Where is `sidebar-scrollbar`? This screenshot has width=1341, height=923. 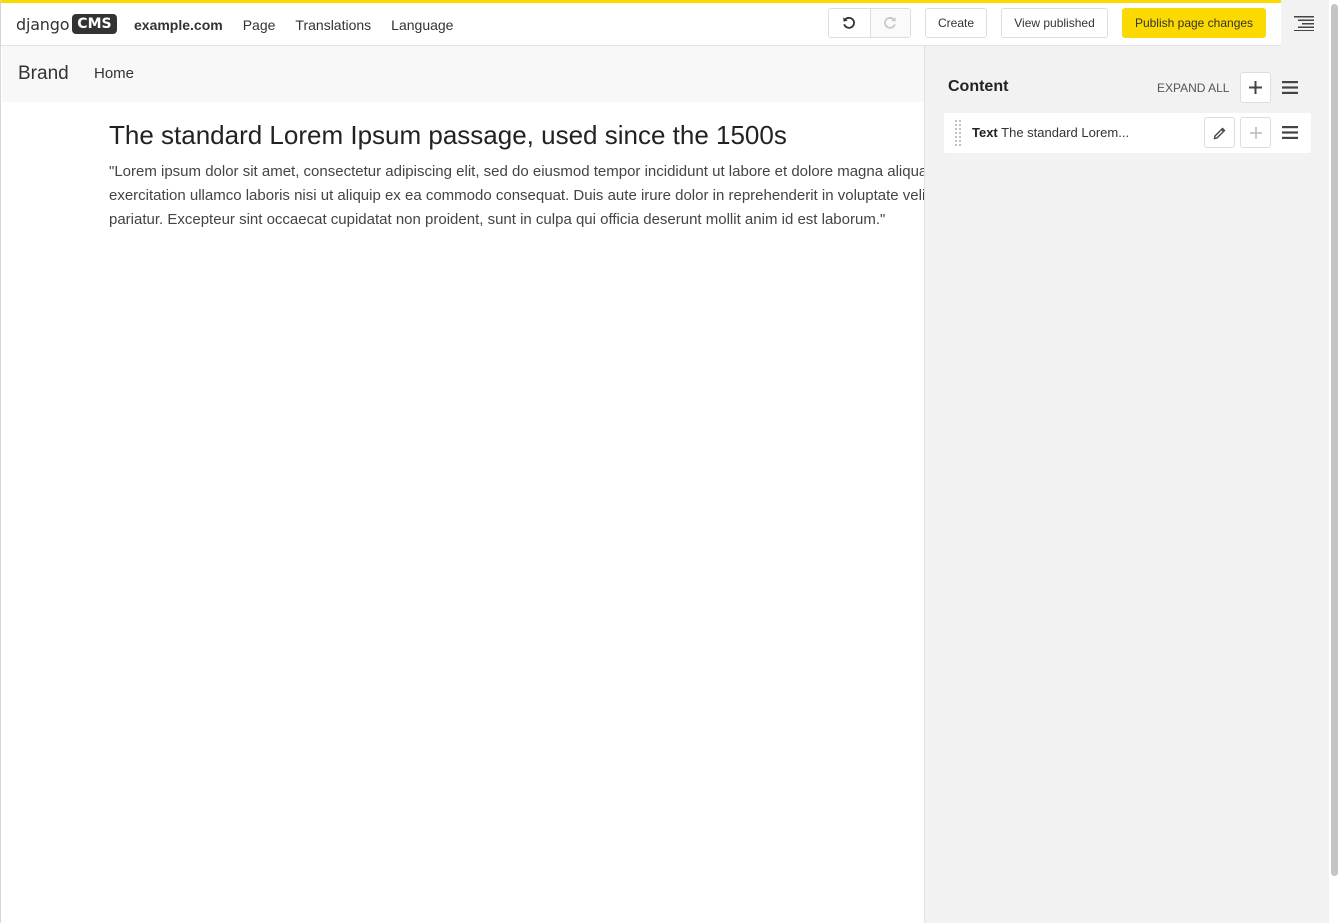
sidebar-scrollbar is located at coordinates (1334, 440).